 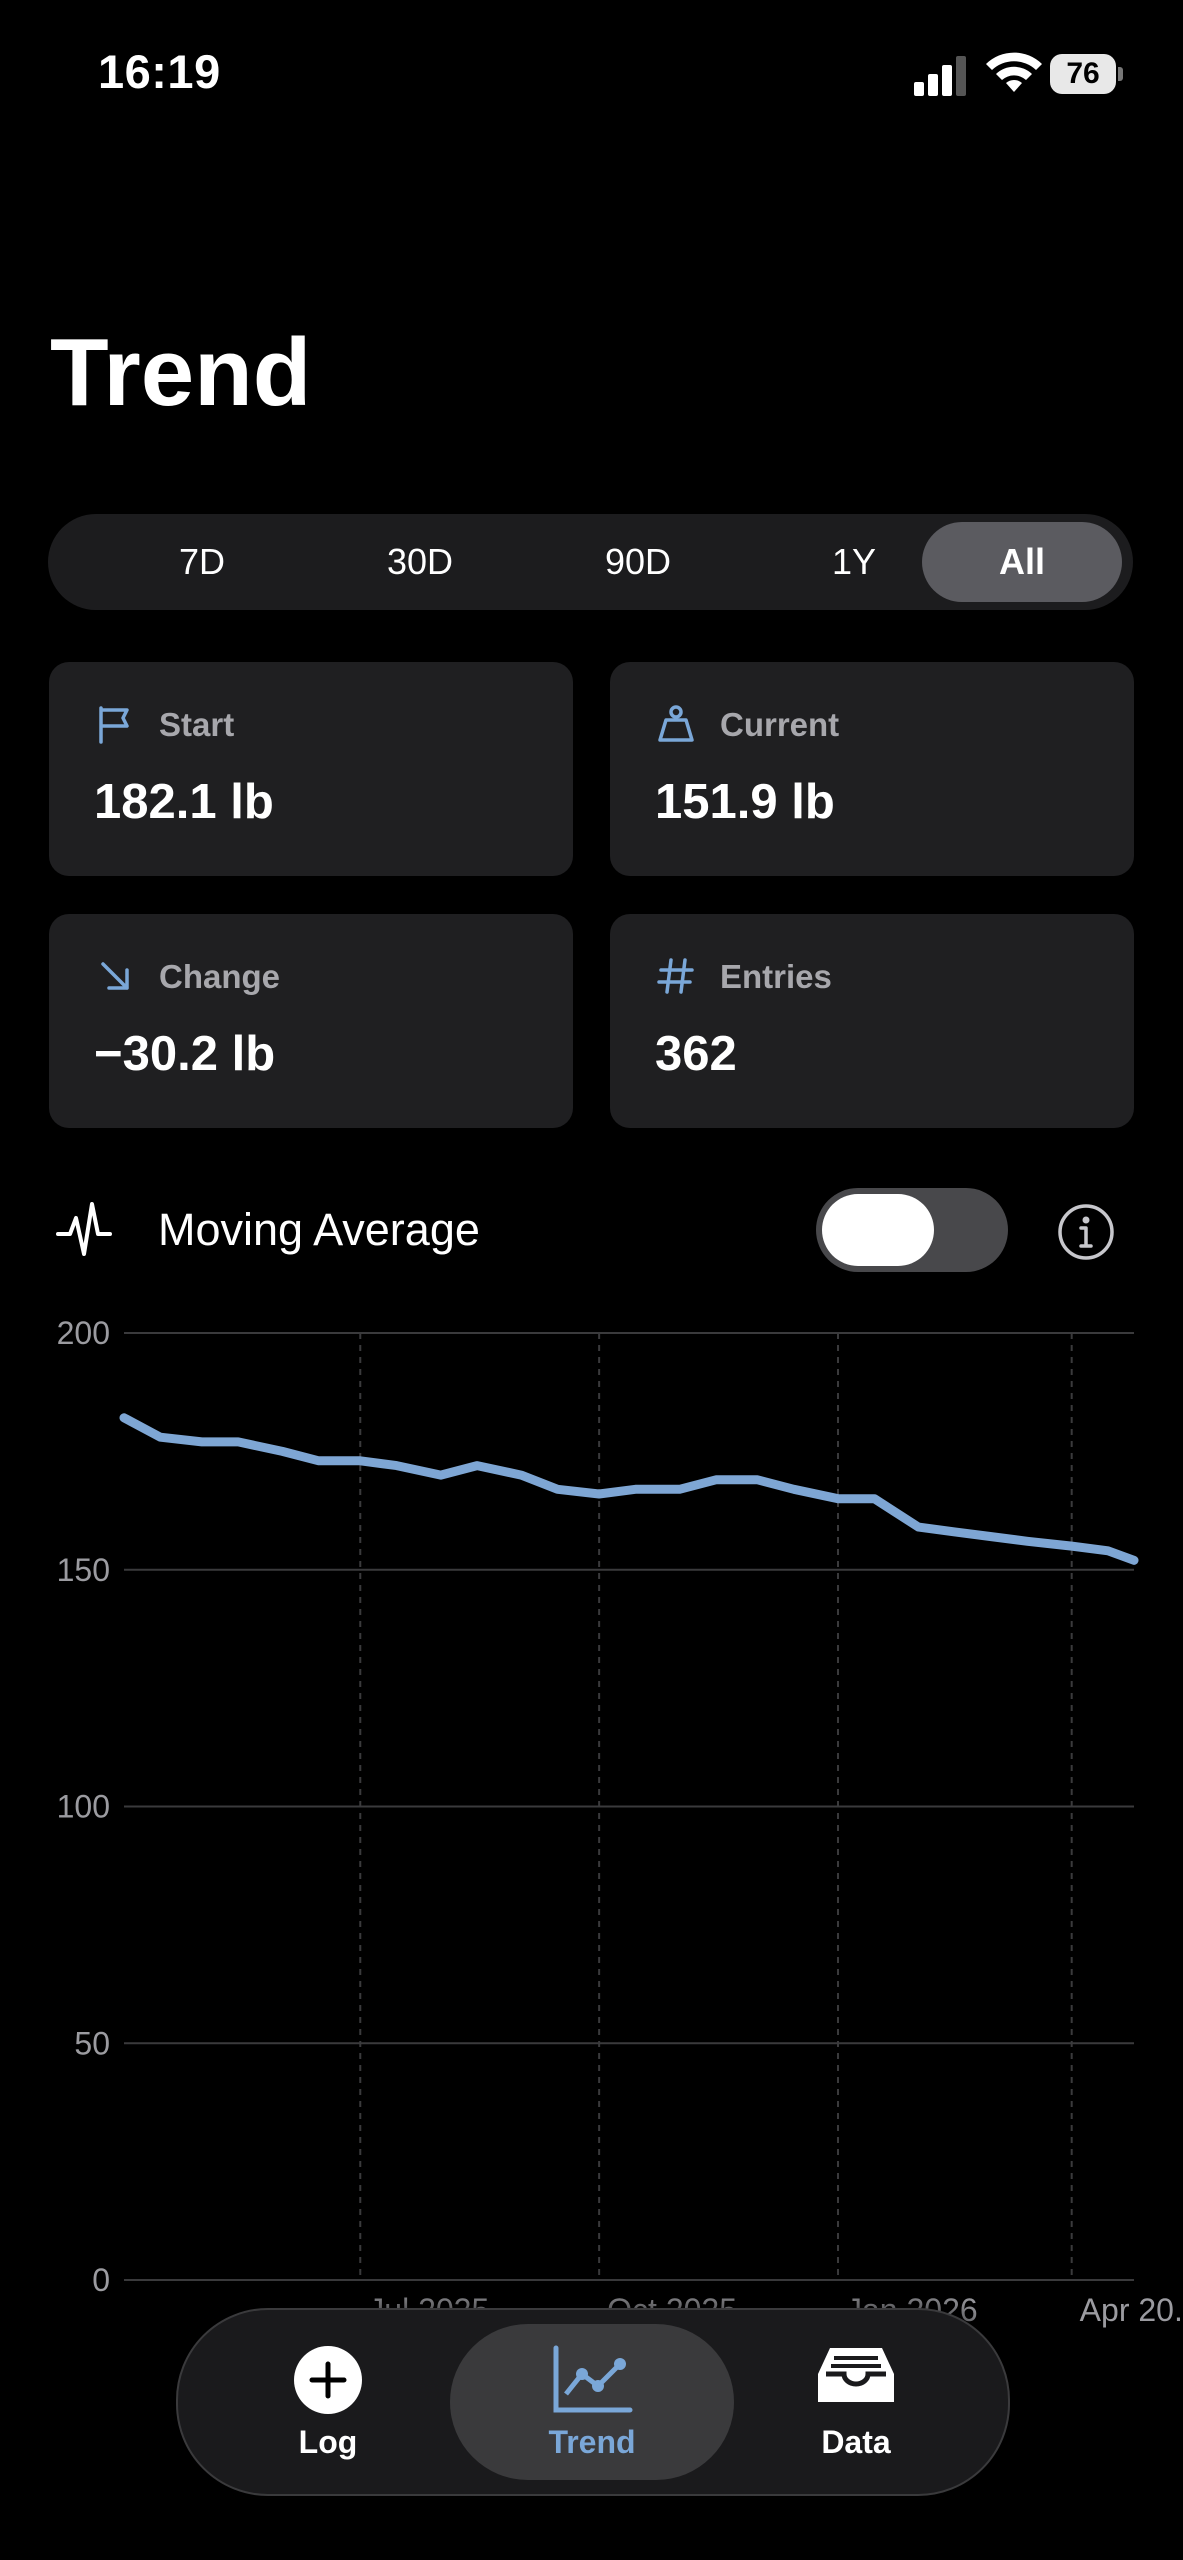 I want to click on moving-average-toggle, so click(x=912, y=1230).